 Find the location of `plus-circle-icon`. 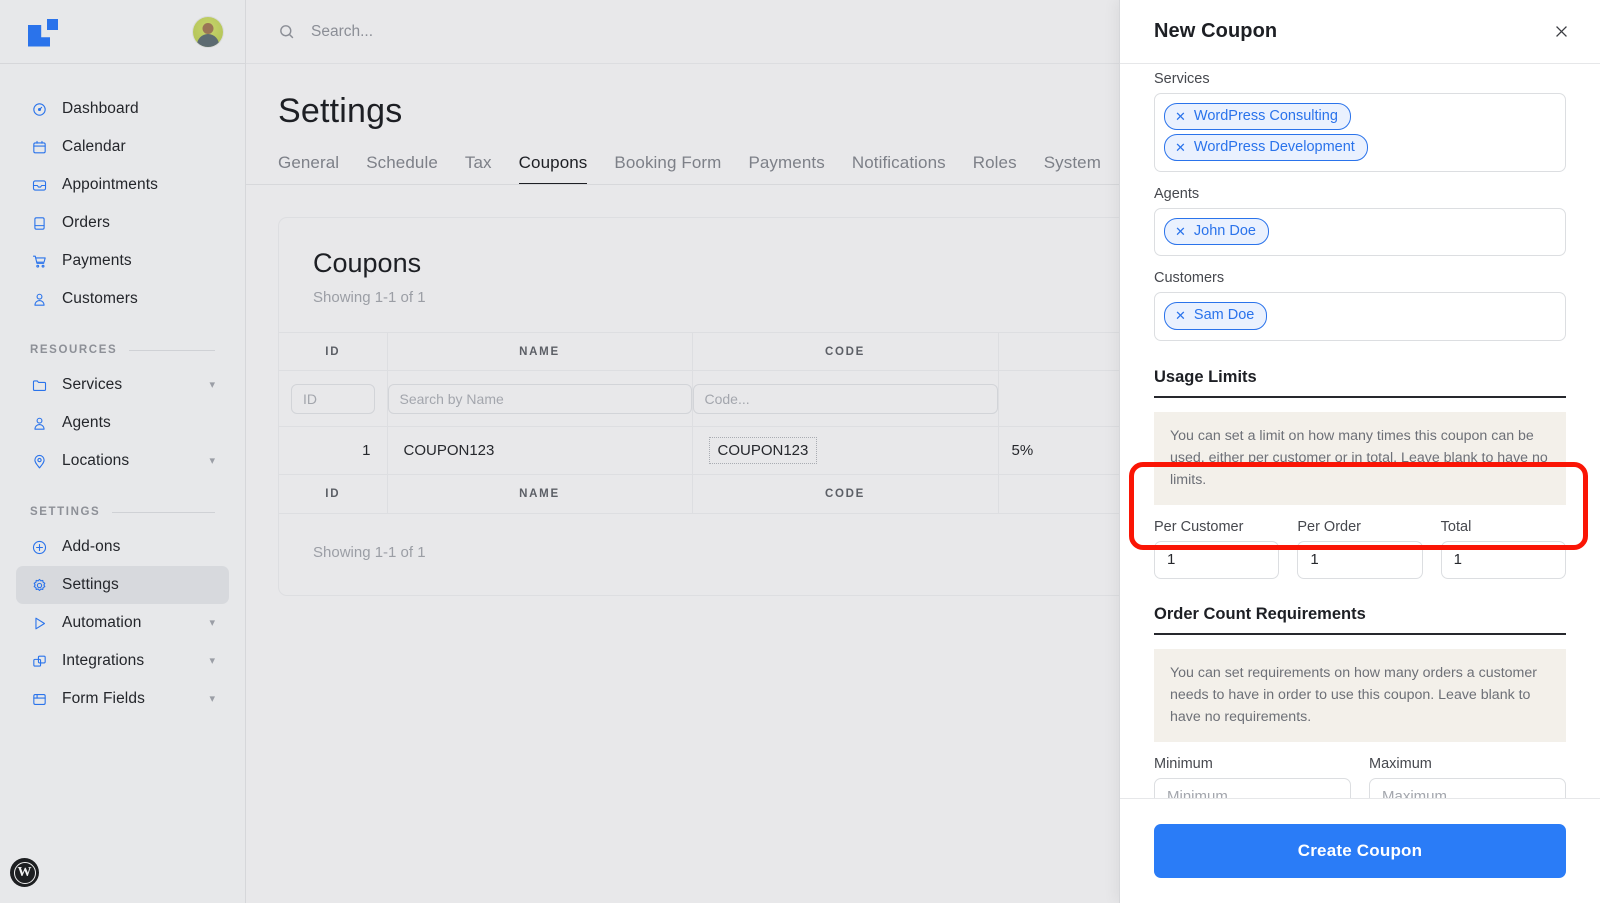

plus-circle-icon is located at coordinates (39, 547).